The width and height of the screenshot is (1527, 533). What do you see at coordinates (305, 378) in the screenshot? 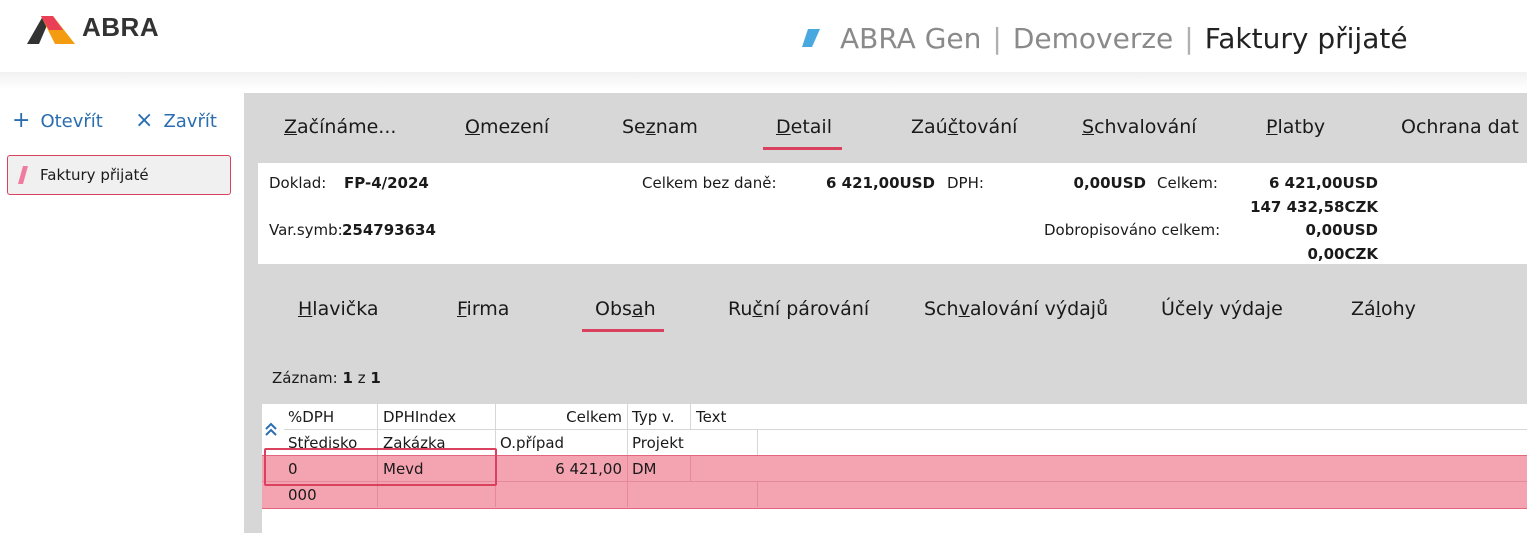
I see `record-label: Záznam:` at bounding box center [305, 378].